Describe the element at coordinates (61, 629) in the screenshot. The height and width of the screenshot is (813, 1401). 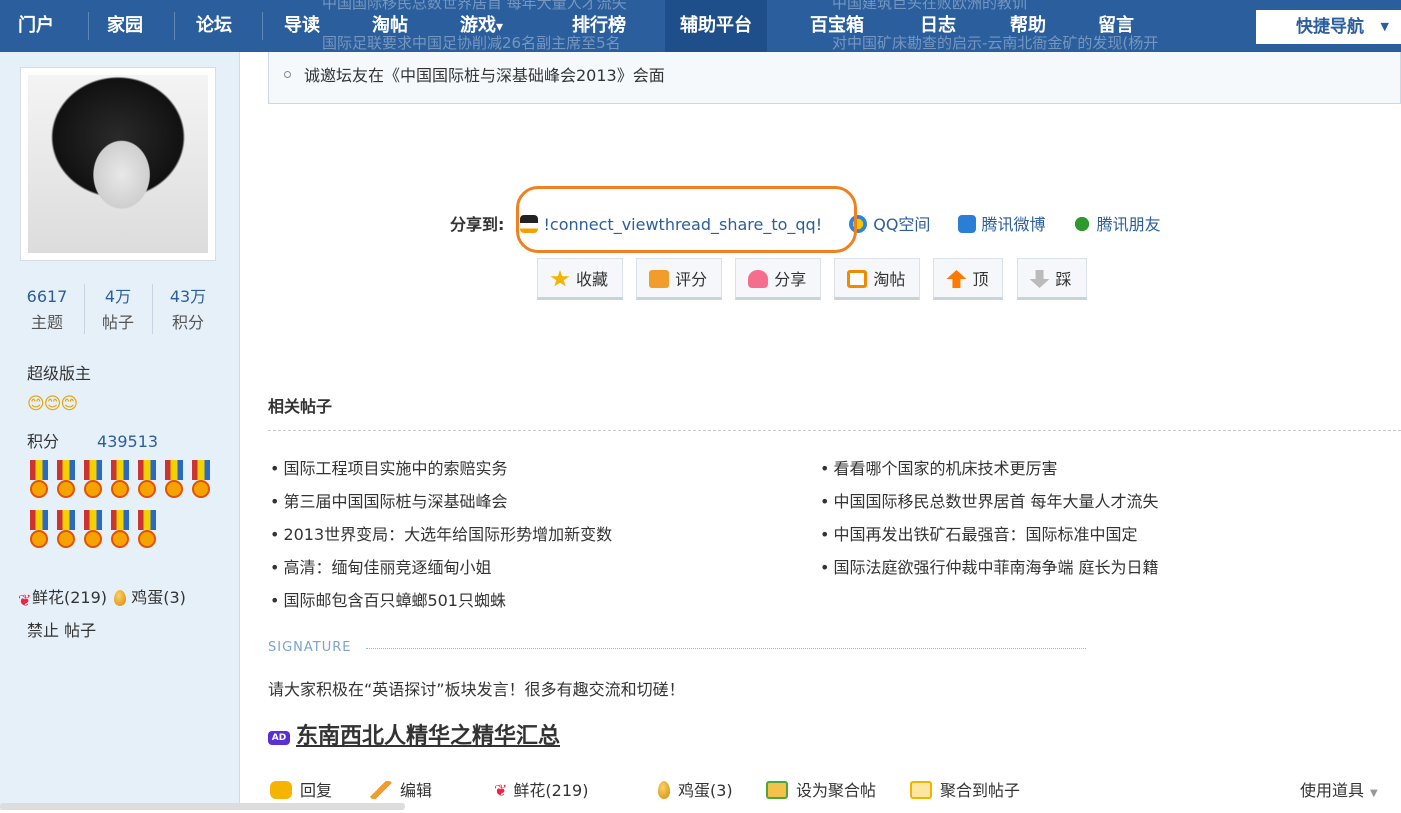
I see `ban-posts-link: 禁止 帖子` at that location.